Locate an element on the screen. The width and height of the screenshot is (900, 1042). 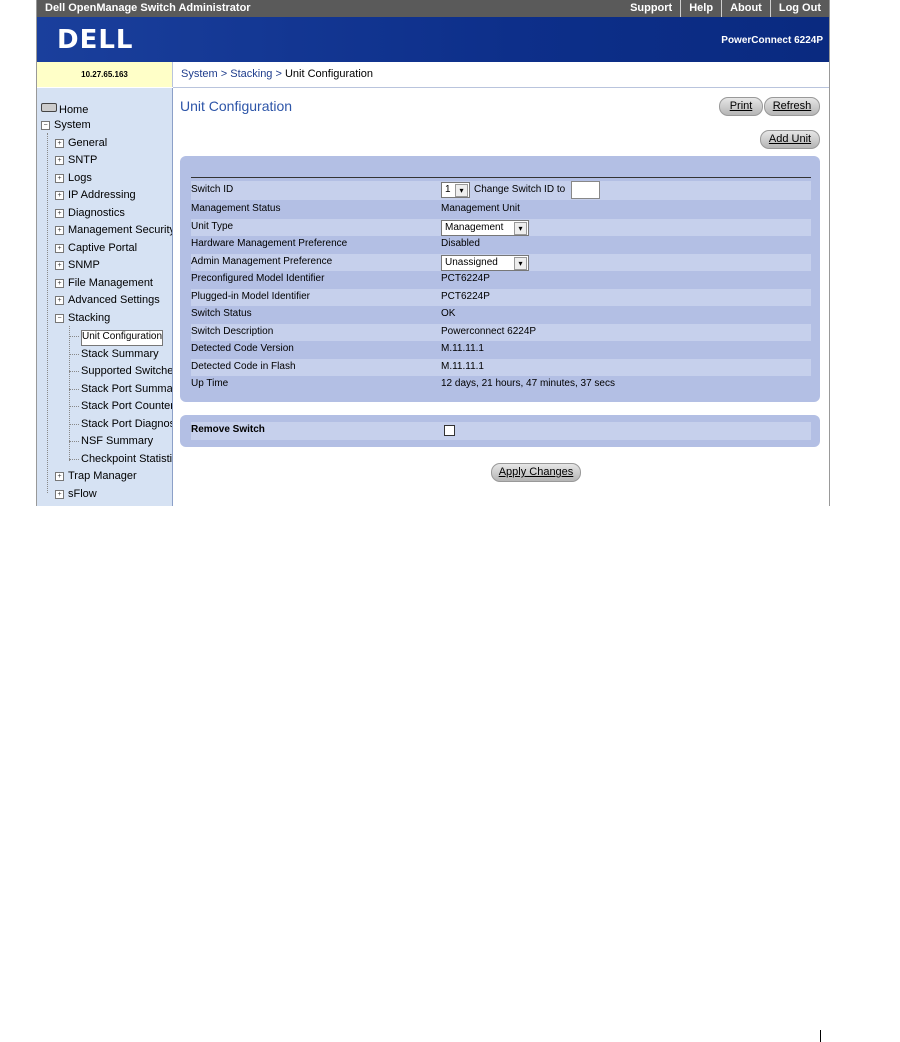
unit-type-row: Unit Type Management ▾ is located at coordinates (501, 227).